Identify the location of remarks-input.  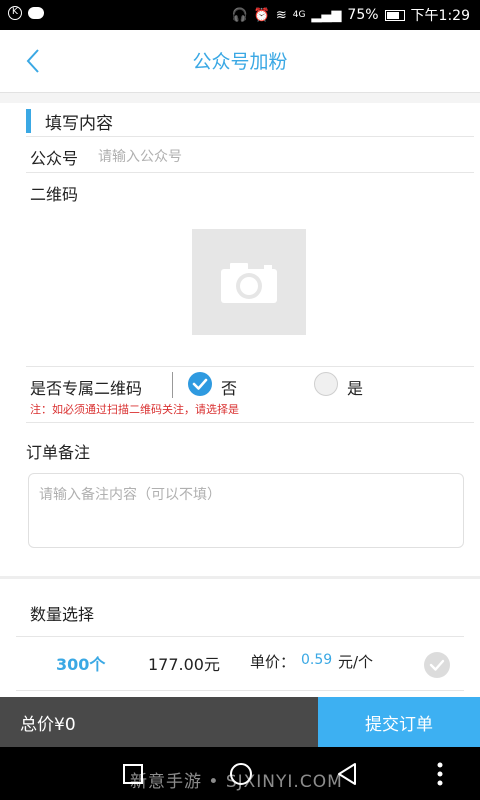
(246, 510).